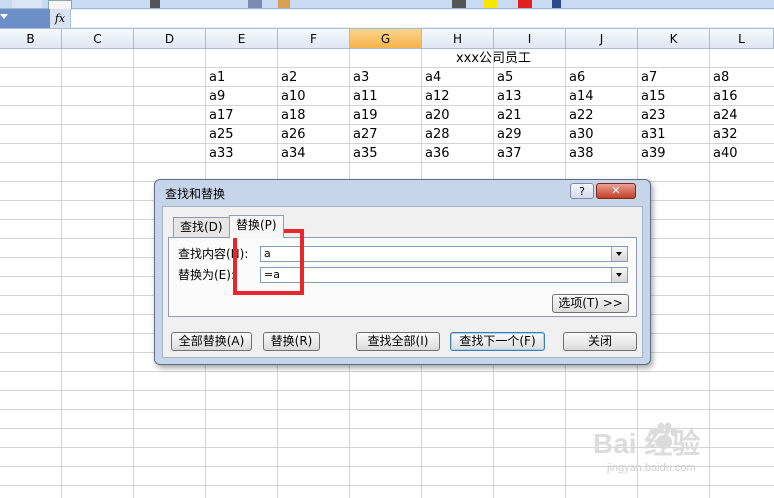 This screenshot has width=774, height=498. Describe the element at coordinates (677, 453) in the screenshot. I see `baidu-jingyan-watermark: Bai 经验 jingyan.baidu.com` at that location.